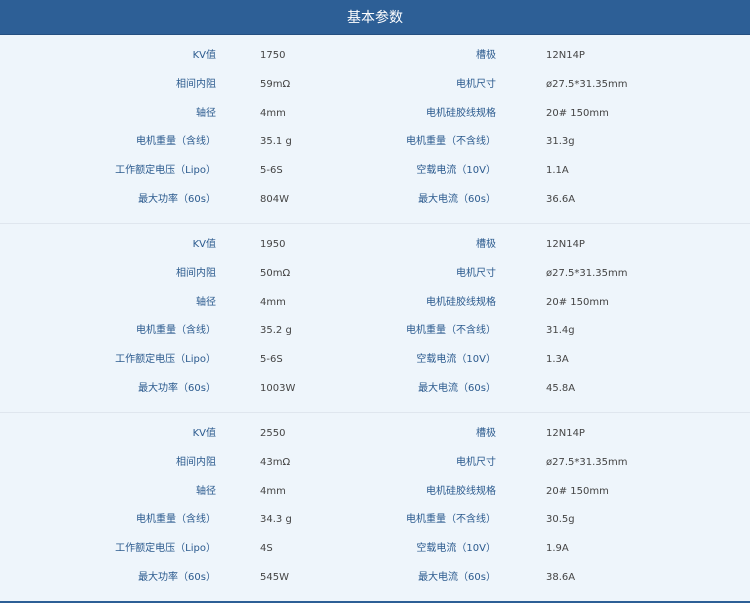  What do you see at coordinates (266, 548) in the screenshot?
I see `spec-value: 4S` at bounding box center [266, 548].